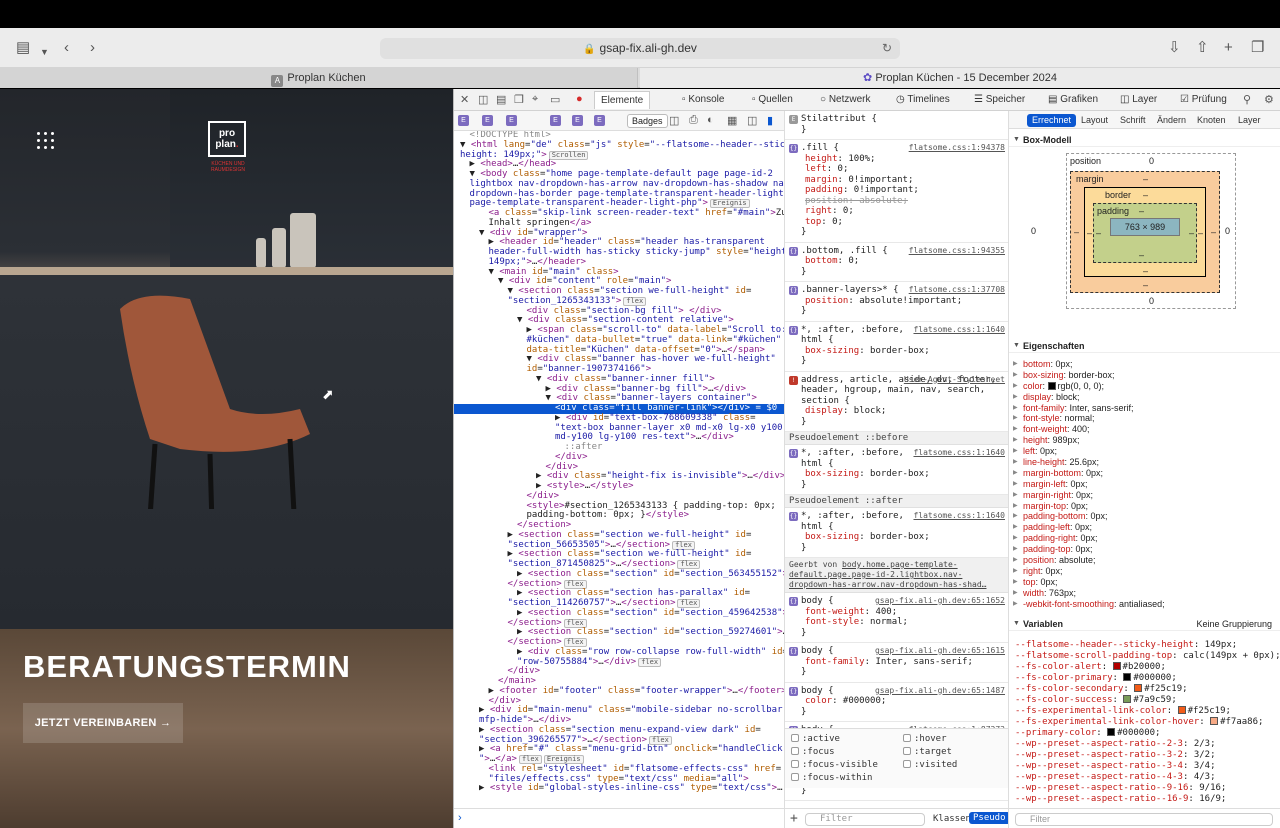  I want to click on download-icon: ⇩, so click(1174, 48).